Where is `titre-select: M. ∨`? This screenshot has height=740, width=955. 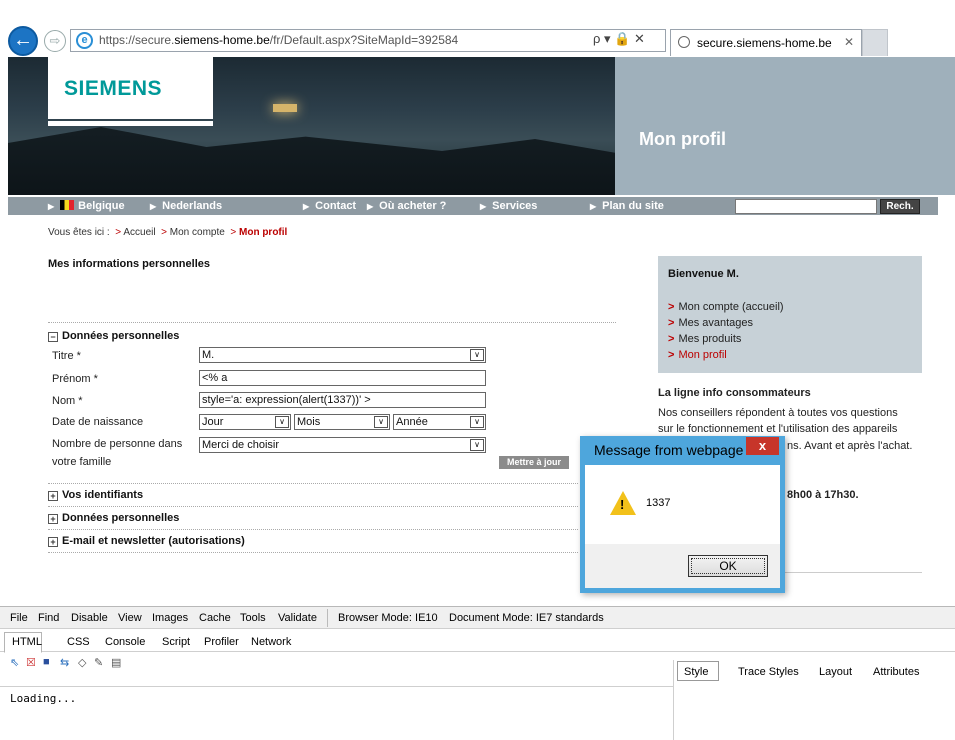 titre-select: M. ∨ is located at coordinates (342, 355).